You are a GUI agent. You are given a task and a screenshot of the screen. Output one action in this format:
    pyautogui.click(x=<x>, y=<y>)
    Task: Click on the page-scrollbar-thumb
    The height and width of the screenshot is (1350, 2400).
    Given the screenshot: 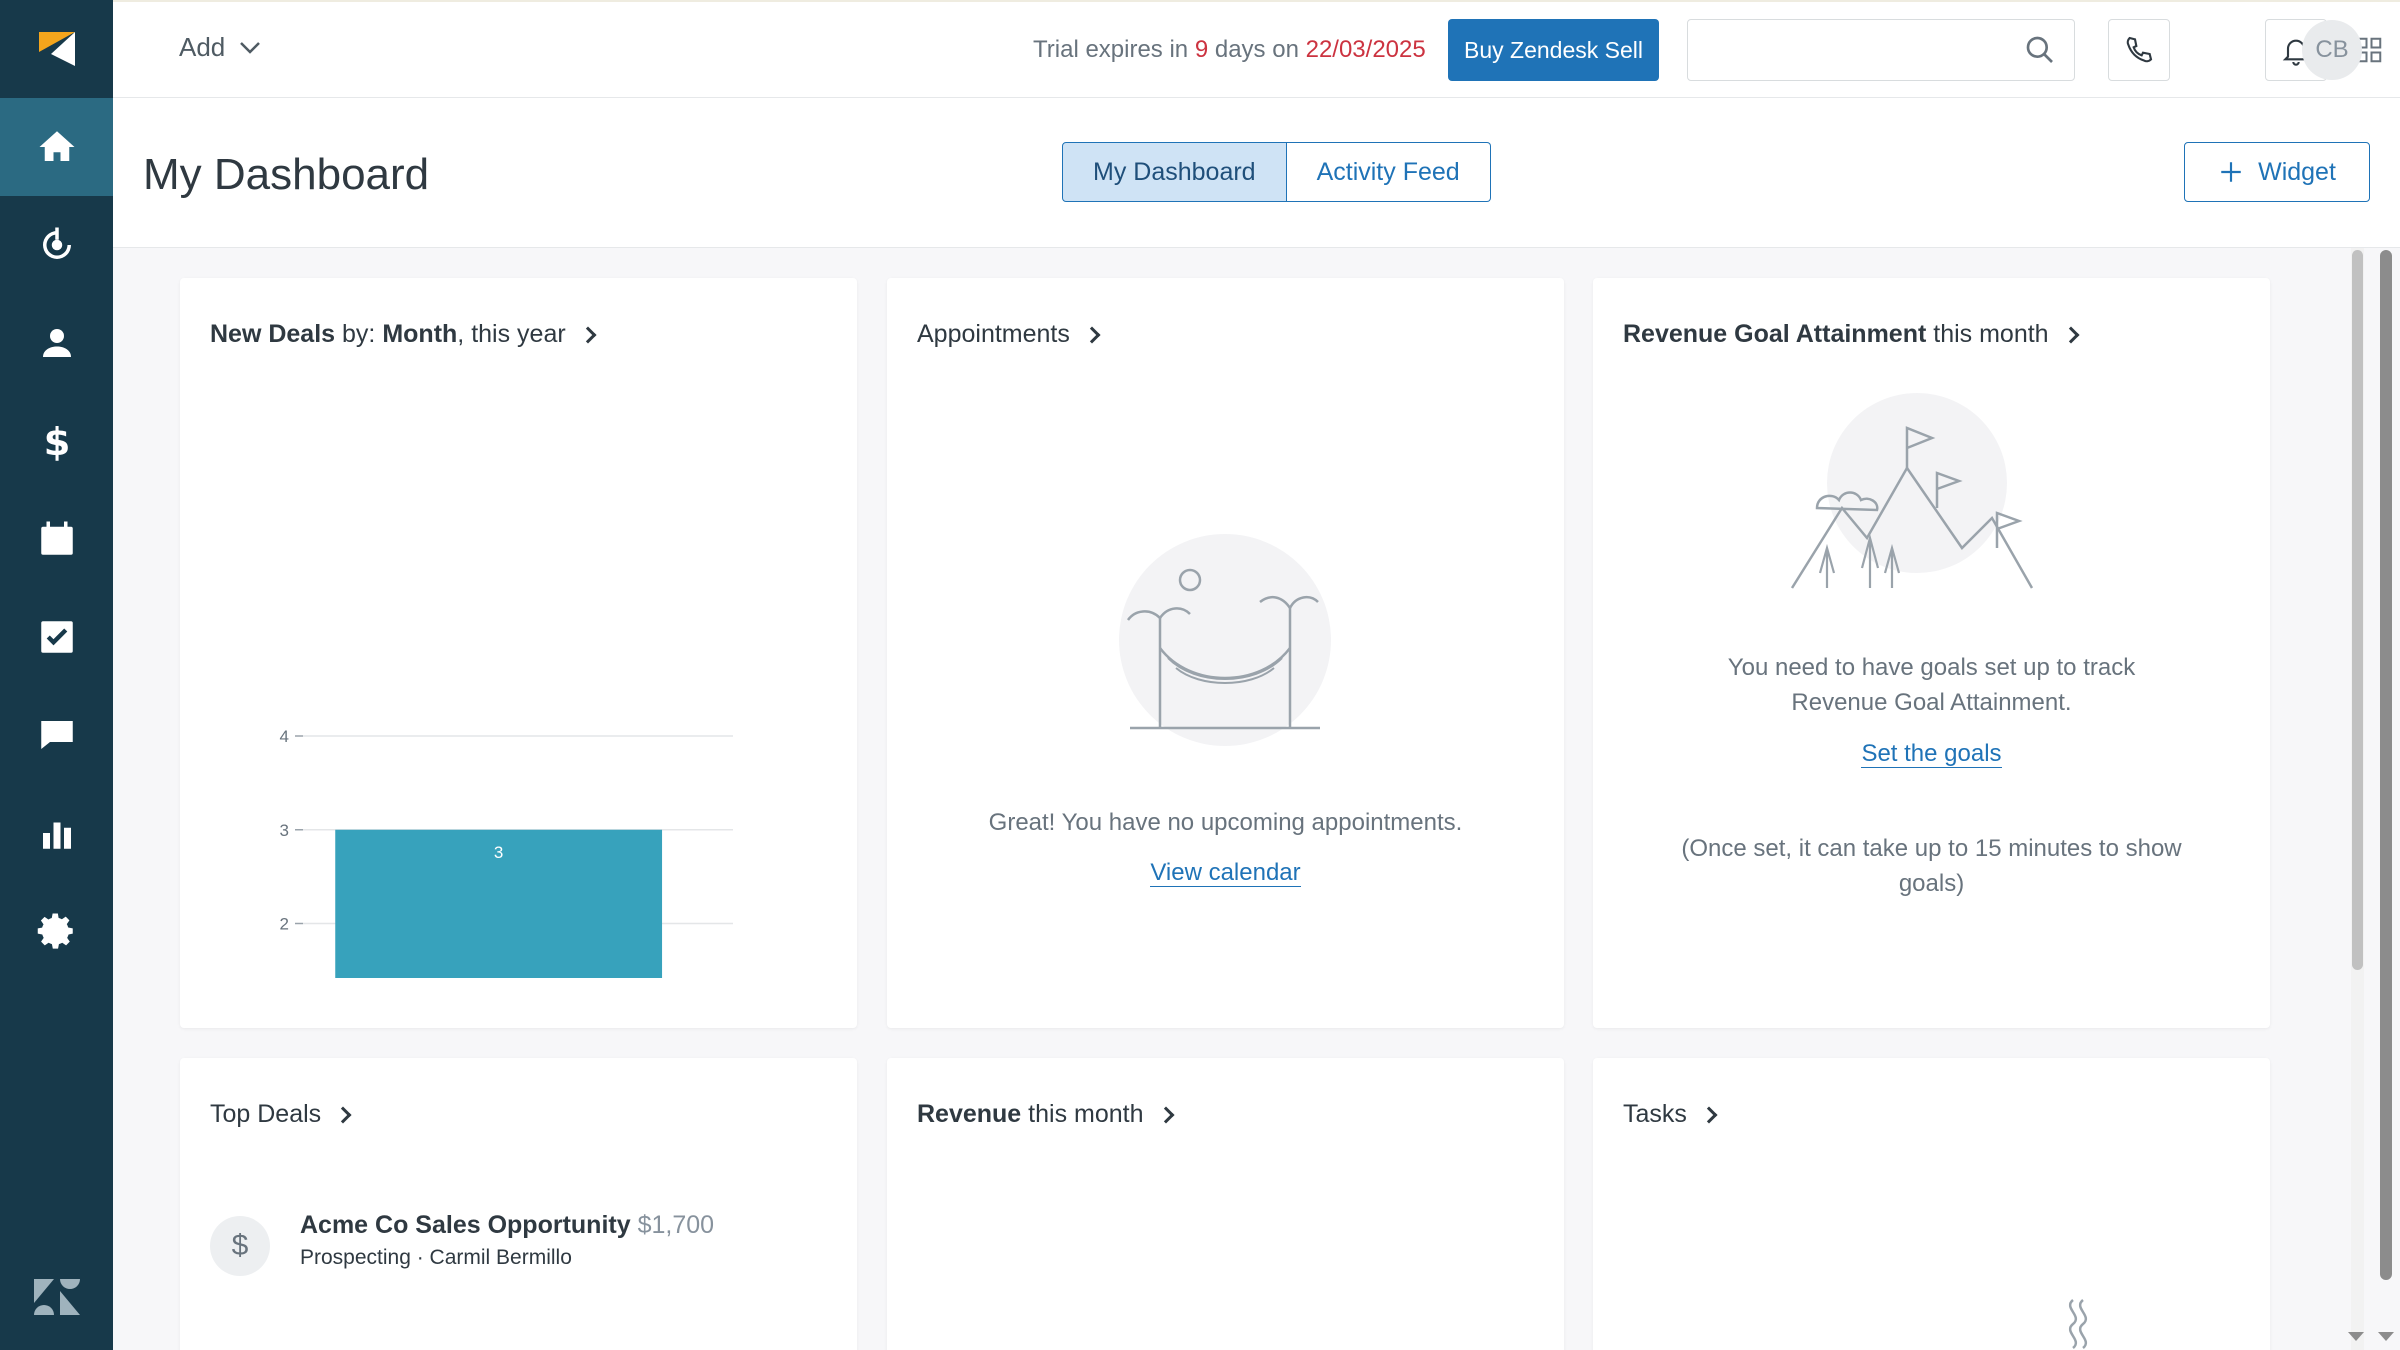 What is the action you would take?
    pyautogui.click(x=2386, y=765)
    